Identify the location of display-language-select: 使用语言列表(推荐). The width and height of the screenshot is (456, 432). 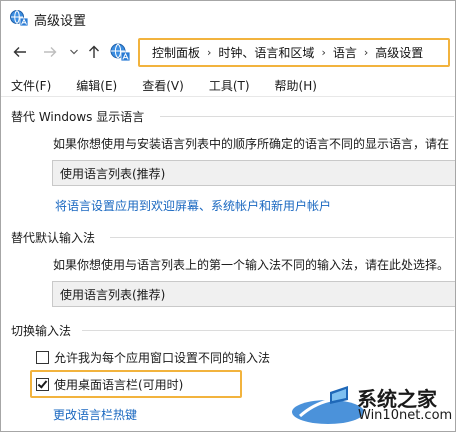
(254, 173).